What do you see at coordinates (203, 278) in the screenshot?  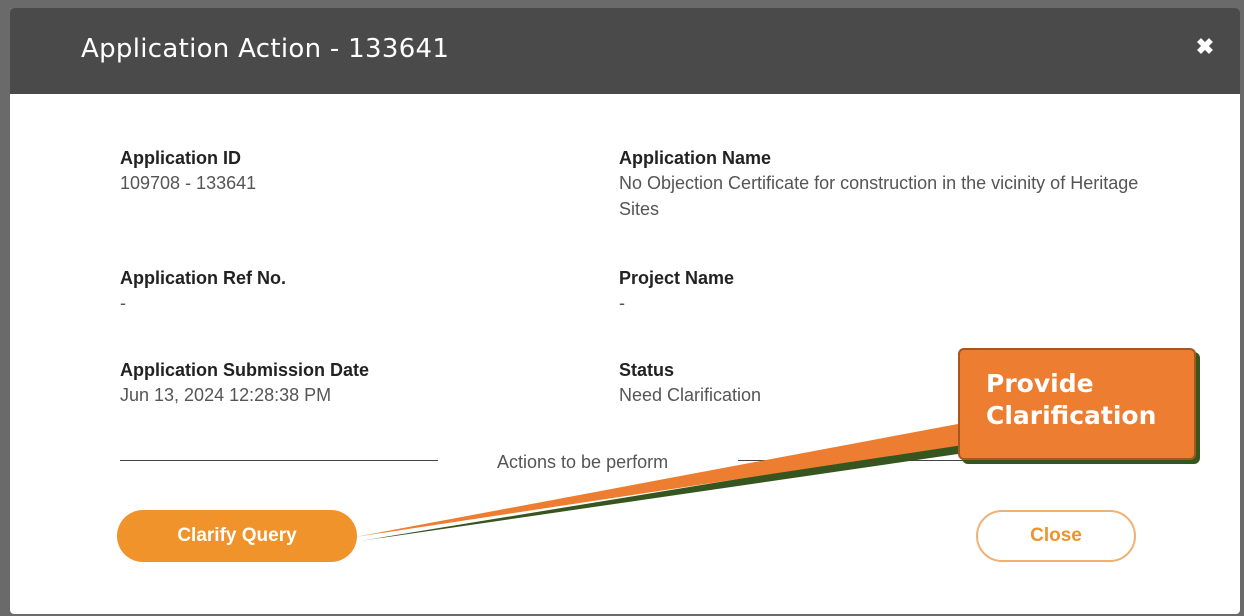 I see `field-label: Application Ref No.` at bounding box center [203, 278].